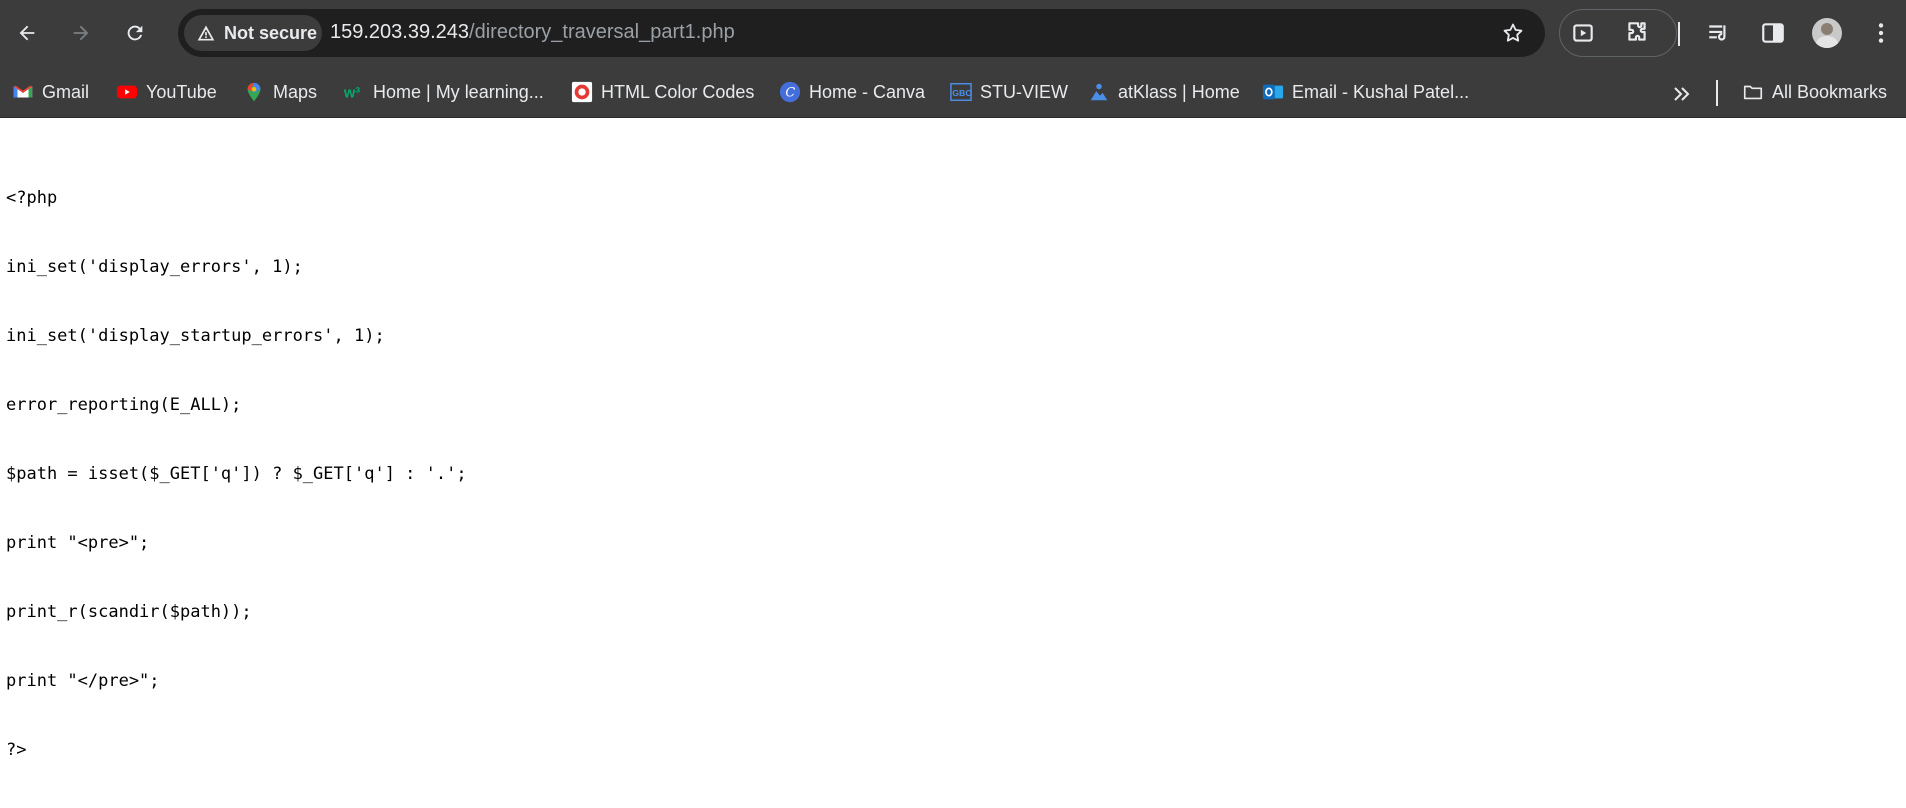 This screenshot has width=1906, height=808. What do you see at coordinates (1273, 92) in the screenshot?
I see `outlook-icon` at bounding box center [1273, 92].